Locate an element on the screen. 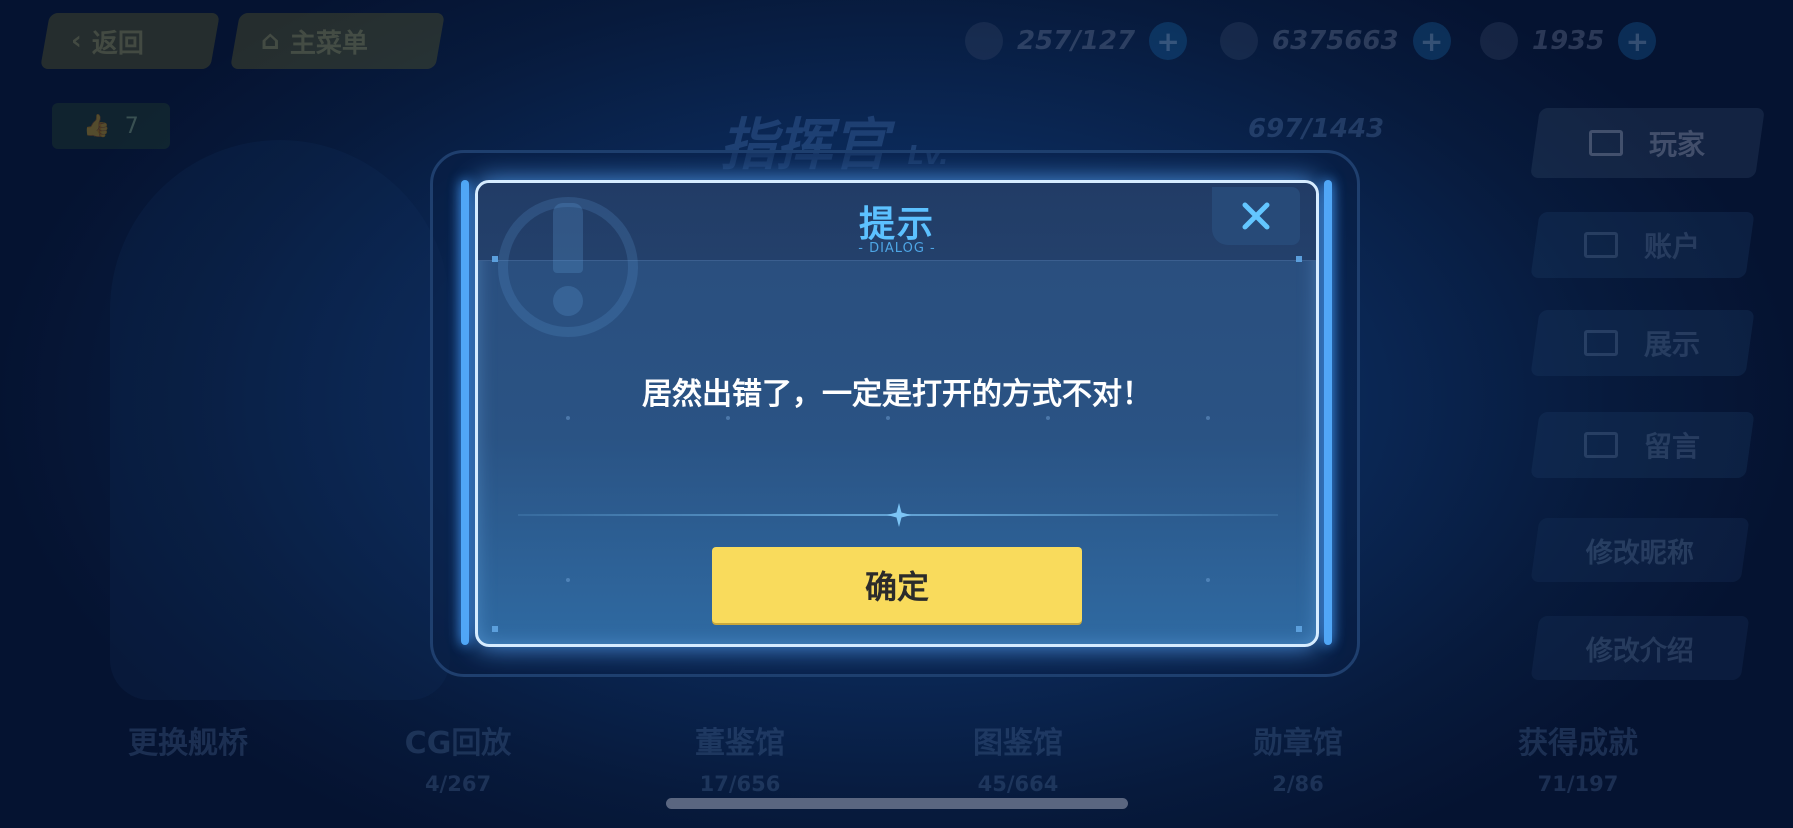  coin-icon is located at coordinates (1239, 41).